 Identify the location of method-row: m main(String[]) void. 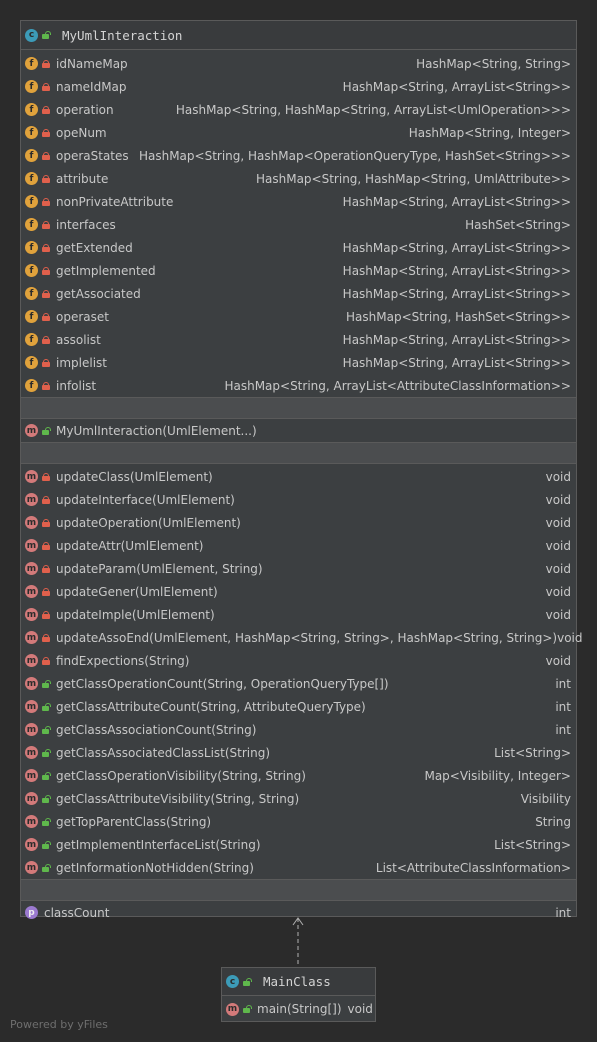
(298, 1009).